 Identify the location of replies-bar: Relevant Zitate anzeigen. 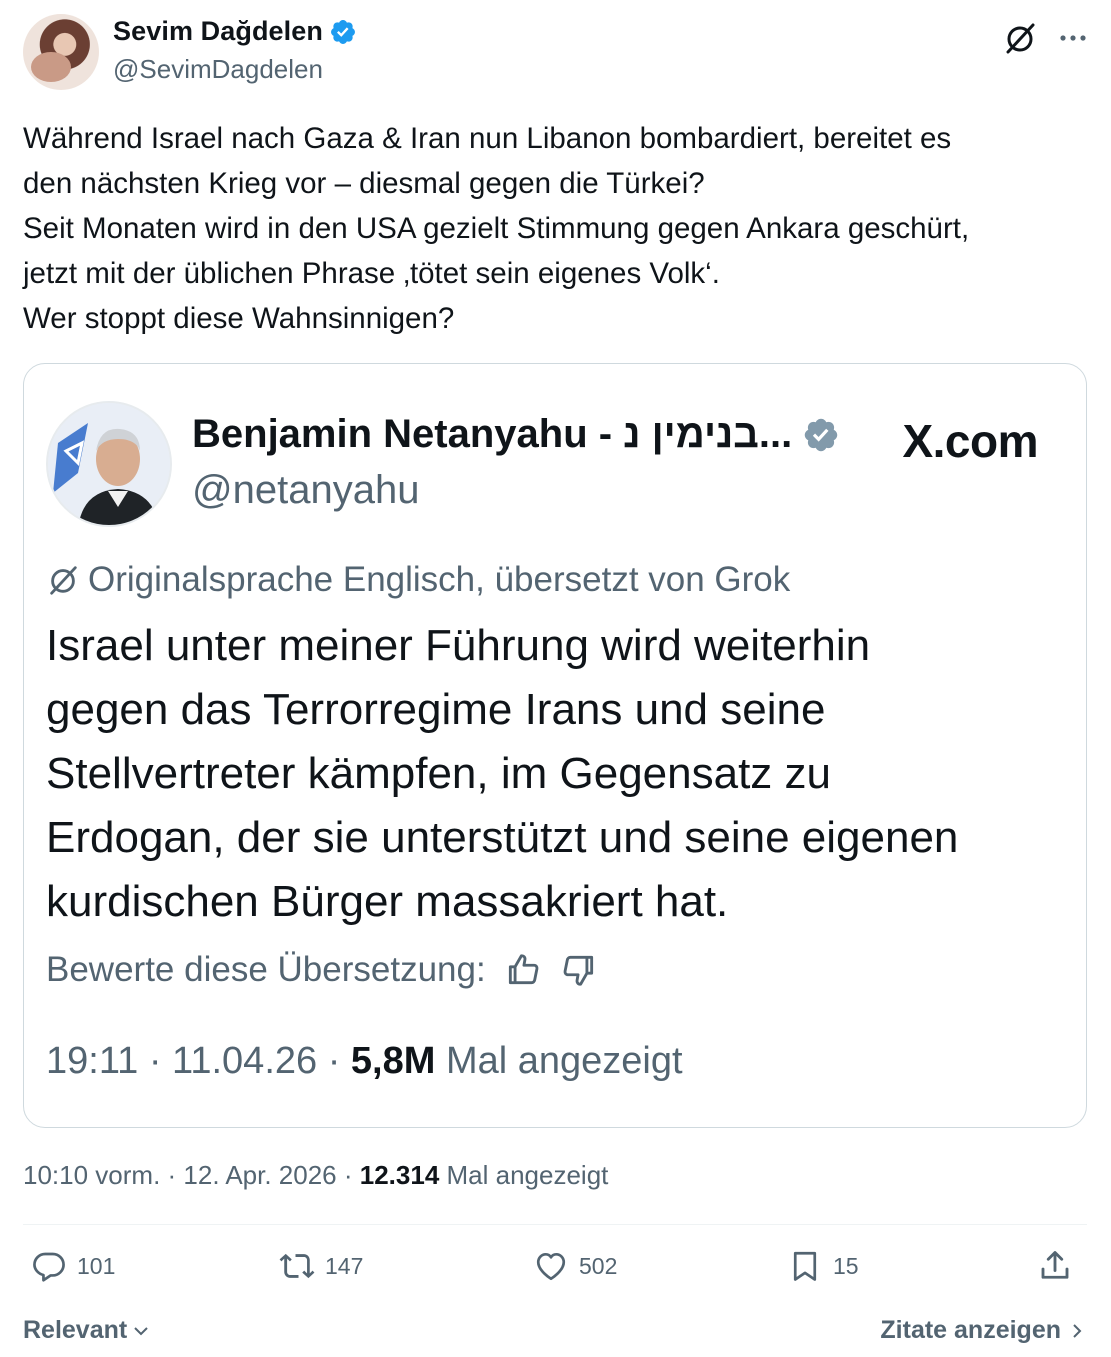
(555, 1330).